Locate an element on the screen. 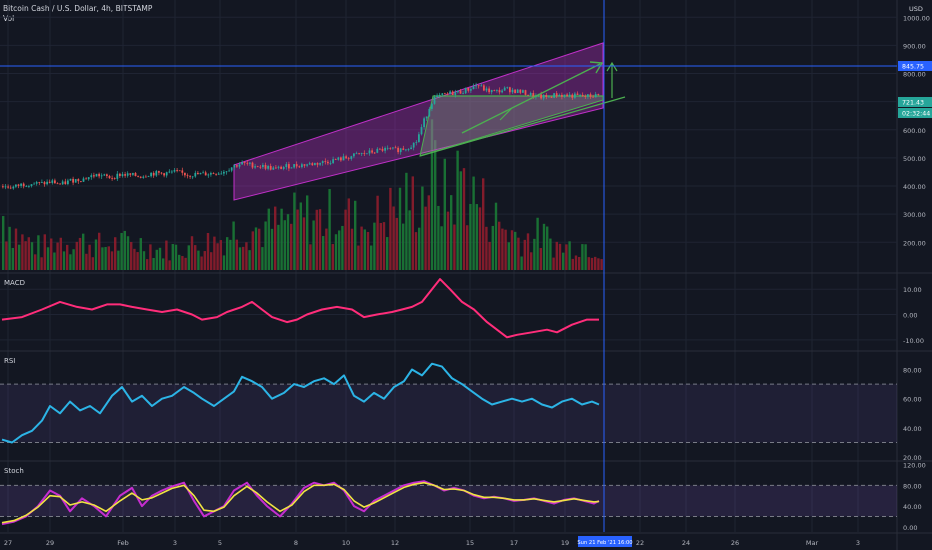 This screenshot has height=550, width=932. price-tick-label: 200.00 is located at coordinates (914, 243).